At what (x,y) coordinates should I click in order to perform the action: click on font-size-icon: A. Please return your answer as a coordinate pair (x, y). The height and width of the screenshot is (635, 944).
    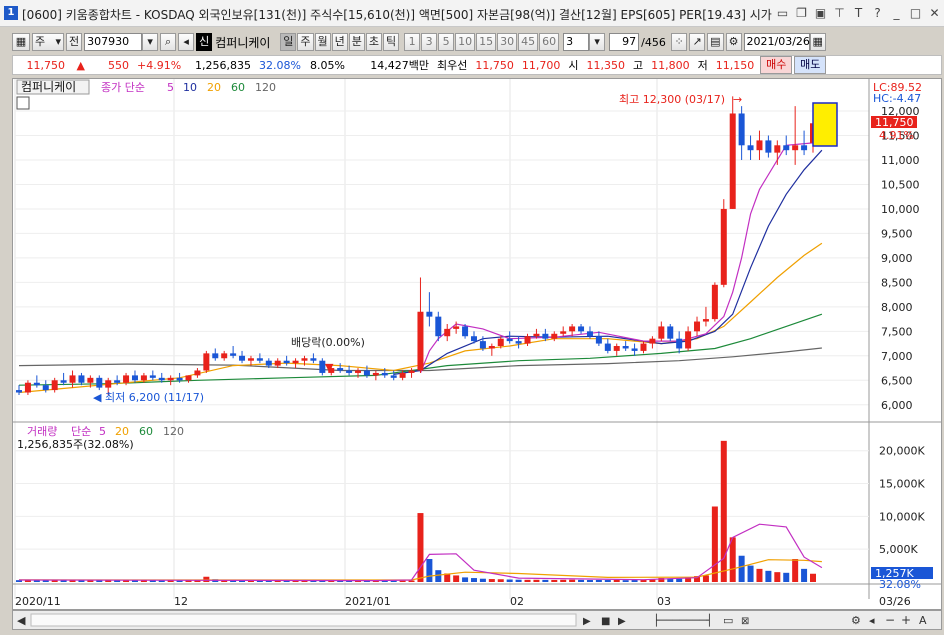
    Looking at the image, I should click on (923, 620).